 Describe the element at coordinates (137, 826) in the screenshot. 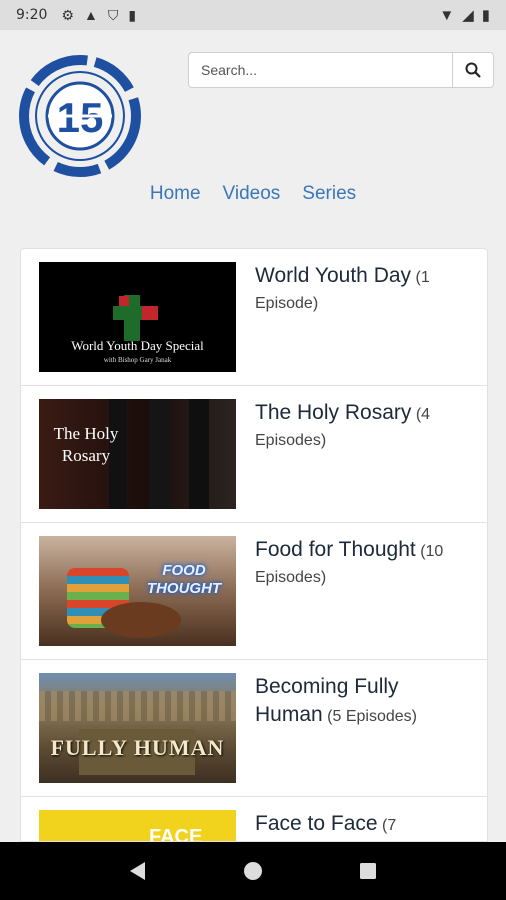

I see `series-thumbnail: FACE` at that location.